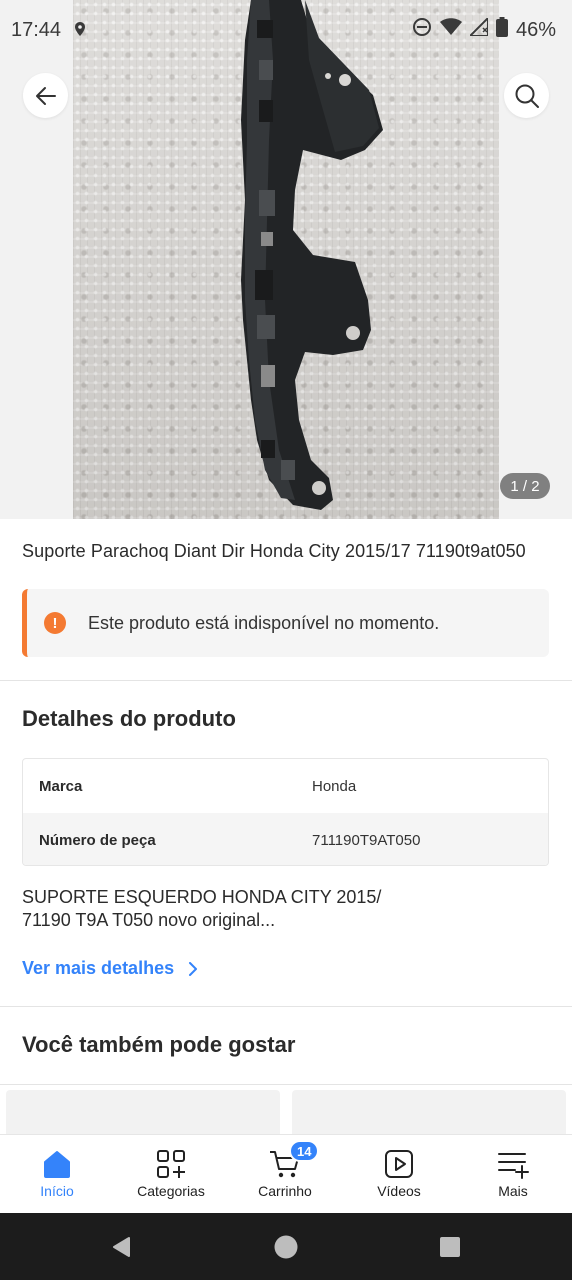 The image size is (572, 1280). What do you see at coordinates (312, 255) in the screenshot?
I see `bumper-bracket-image` at bounding box center [312, 255].